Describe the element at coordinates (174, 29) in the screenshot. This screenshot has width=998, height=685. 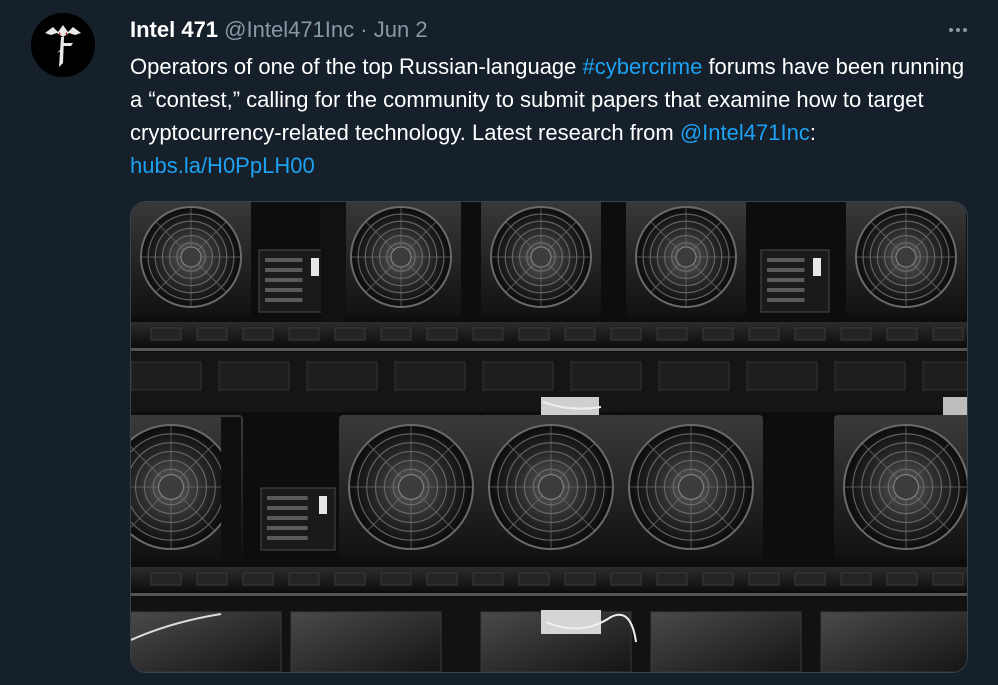
I see `display-name: Intel 471` at that location.